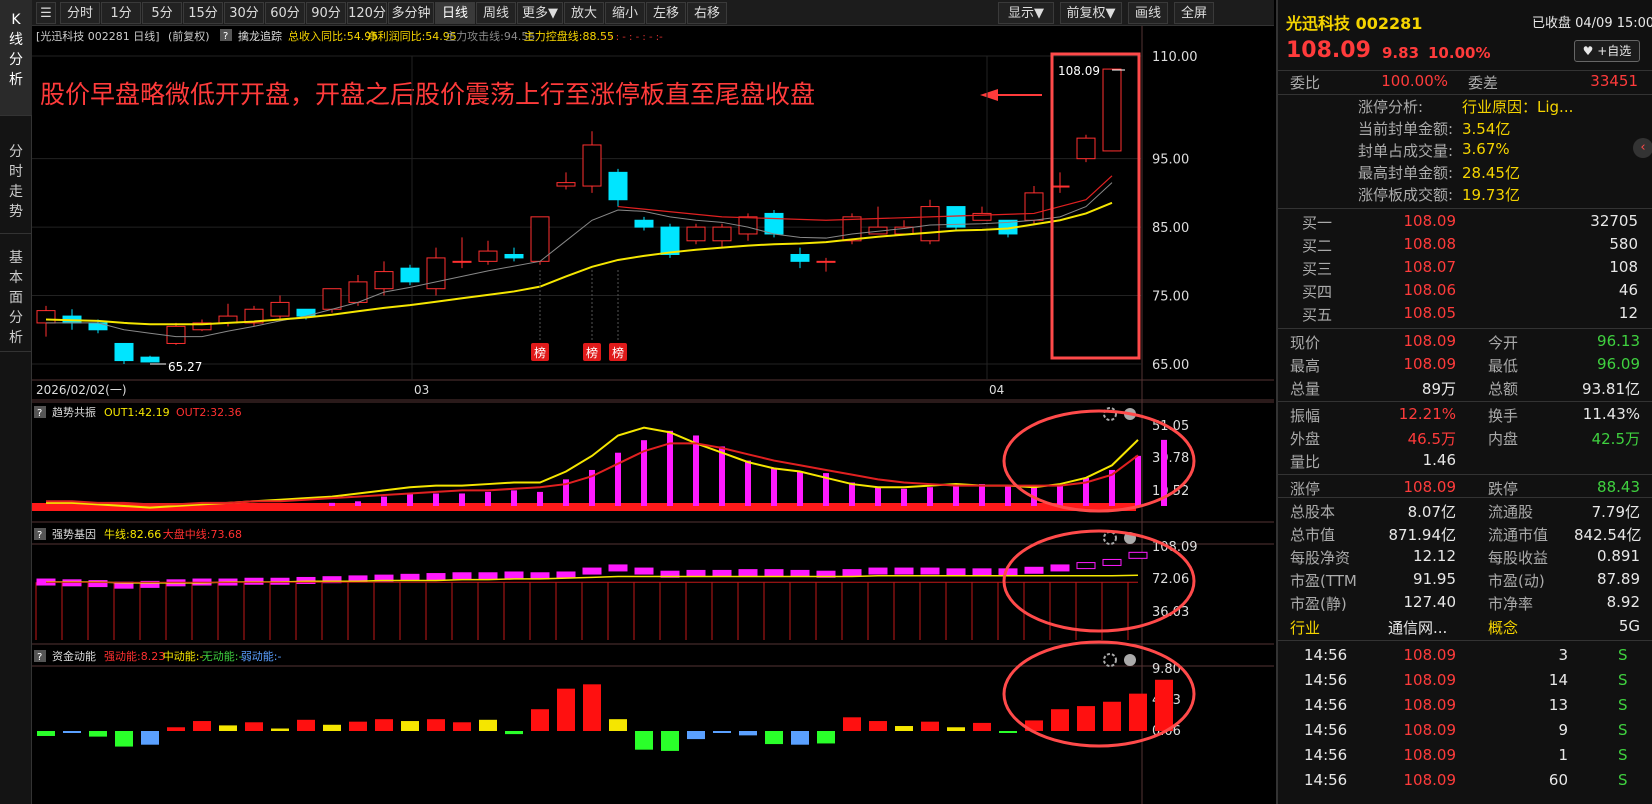  I want to click on stat-value-3-1: 11.43%, so click(1611, 414).